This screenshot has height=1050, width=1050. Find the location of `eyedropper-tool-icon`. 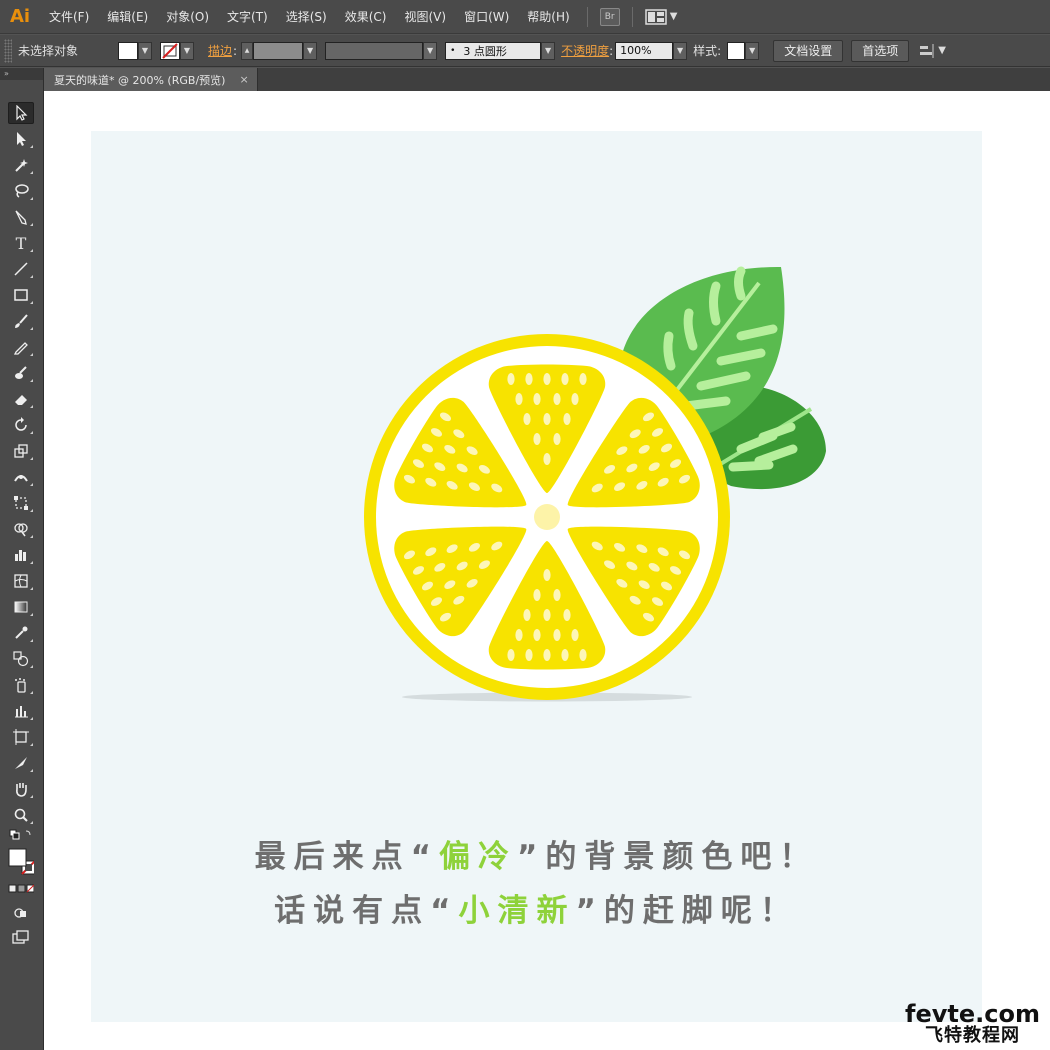

eyedropper-tool-icon is located at coordinates (21, 633).